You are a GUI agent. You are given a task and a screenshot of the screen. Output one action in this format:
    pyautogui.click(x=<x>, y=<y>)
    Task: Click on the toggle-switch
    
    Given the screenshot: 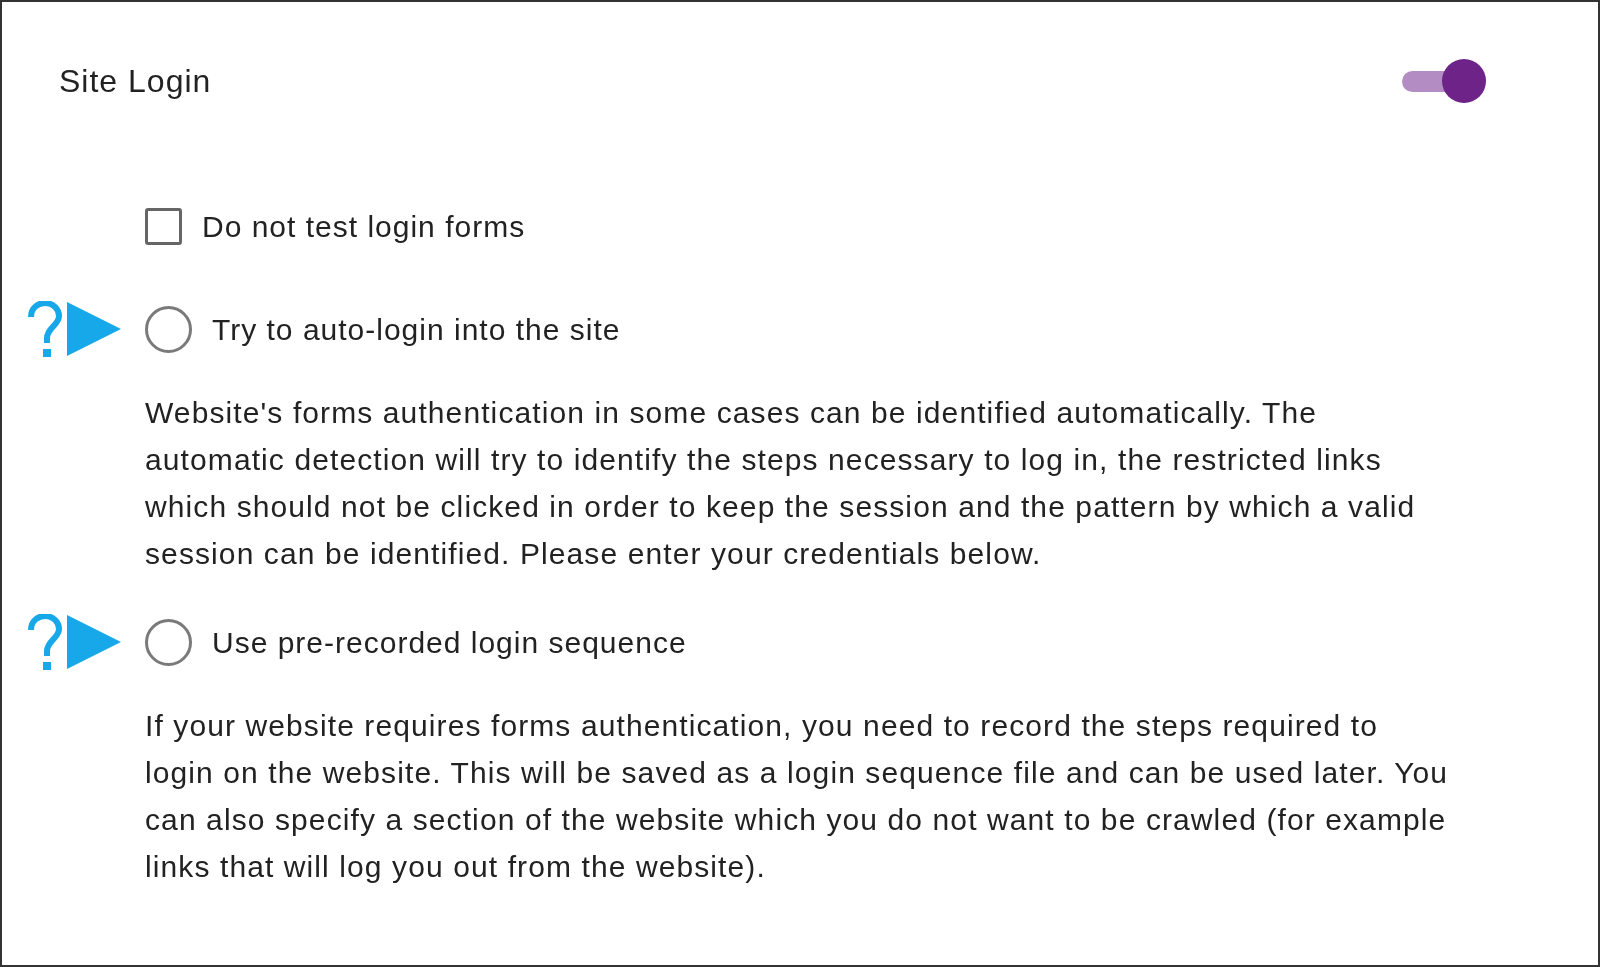 What is the action you would take?
    pyautogui.click(x=1443, y=81)
    